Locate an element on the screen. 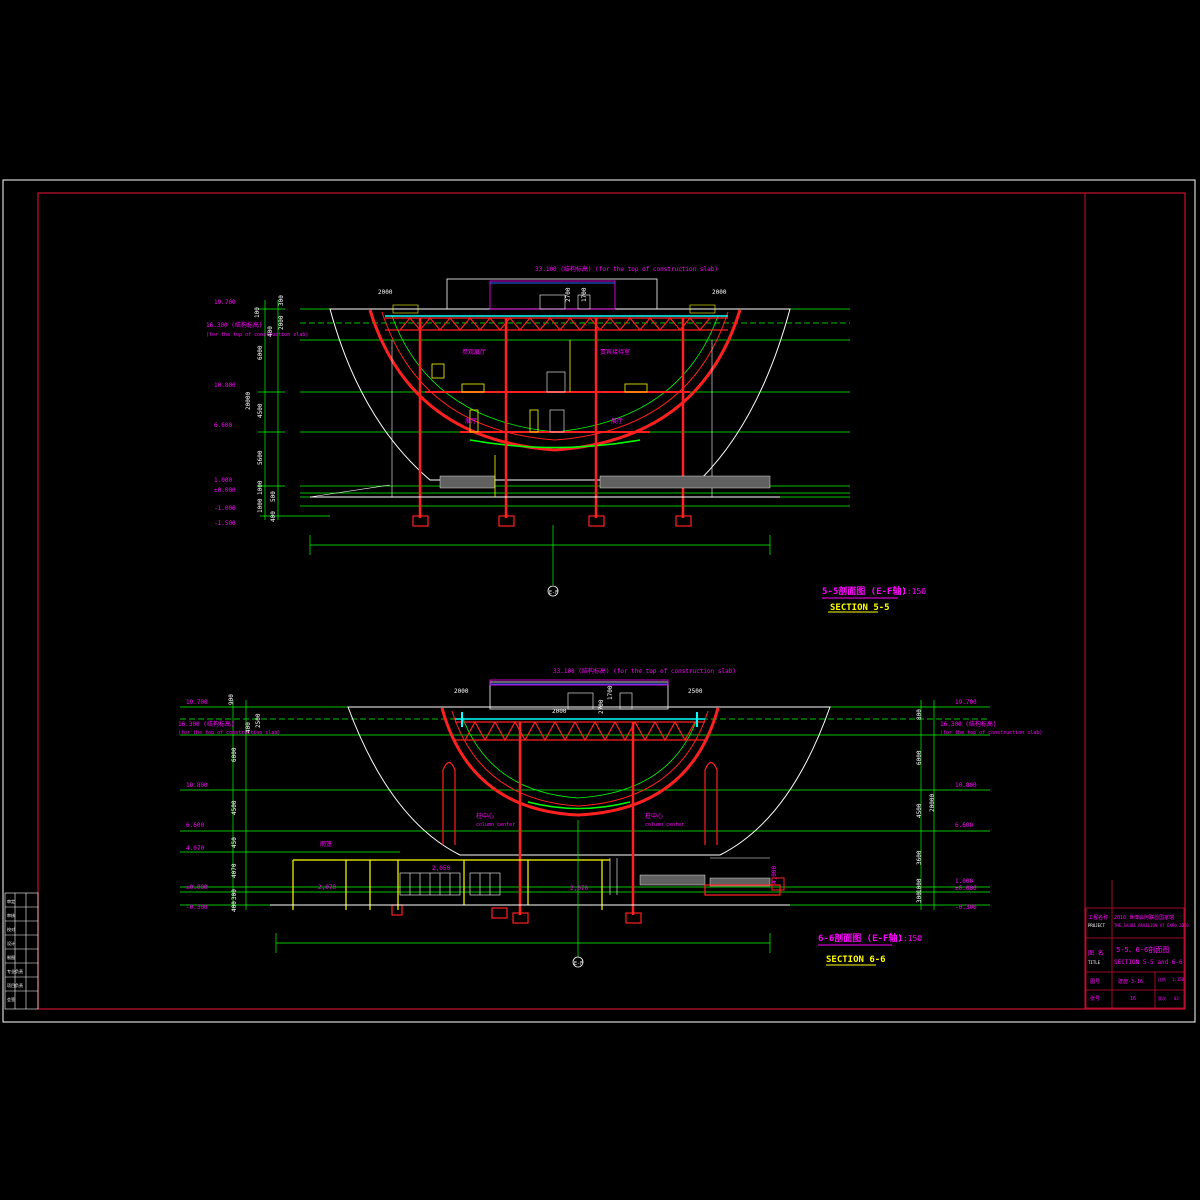  s6-level-note-r: 16.300 (结构标高) is located at coordinates (968, 724).